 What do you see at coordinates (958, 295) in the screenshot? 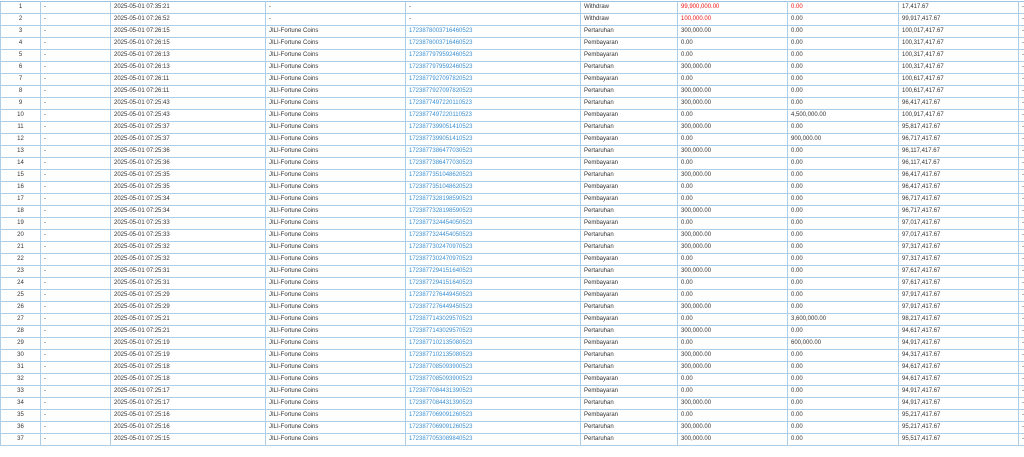
I see `balance-cell: 97,917,417.67` at bounding box center [958, 295].